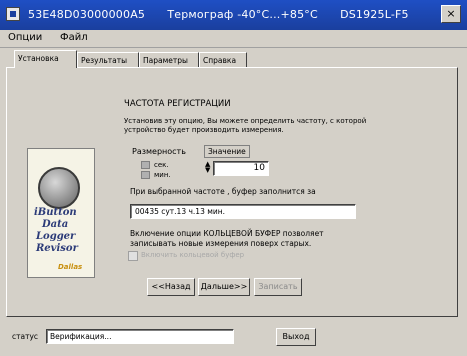 This screenshot has height=356, width=467. What do you see at coordinates (55, 224) in the screenshot?
I see `logo-line-2: Data` at bounding box center [55, 224].